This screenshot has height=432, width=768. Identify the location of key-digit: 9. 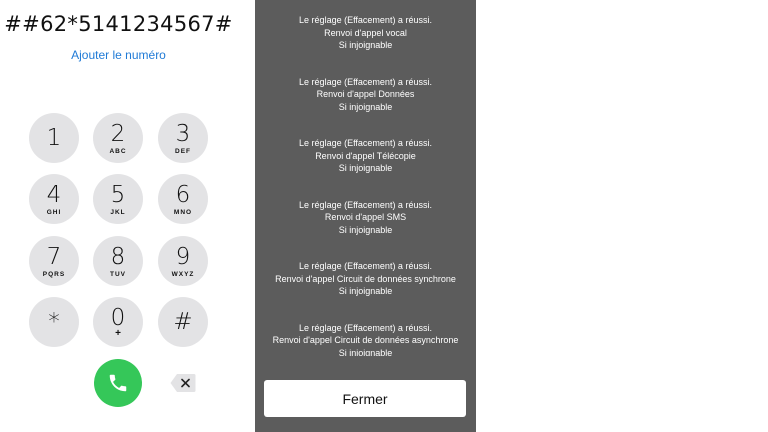
(183, 256).